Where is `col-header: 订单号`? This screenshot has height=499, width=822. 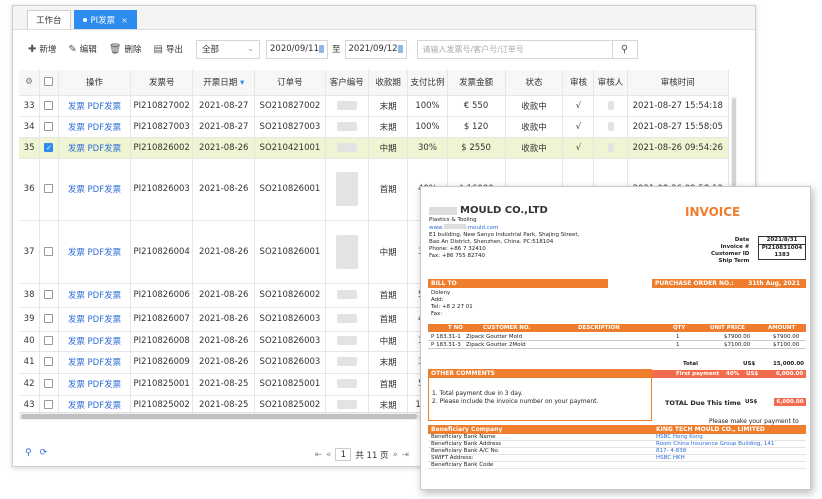 col-header: 订单号 is located at coordinates (290, 83).